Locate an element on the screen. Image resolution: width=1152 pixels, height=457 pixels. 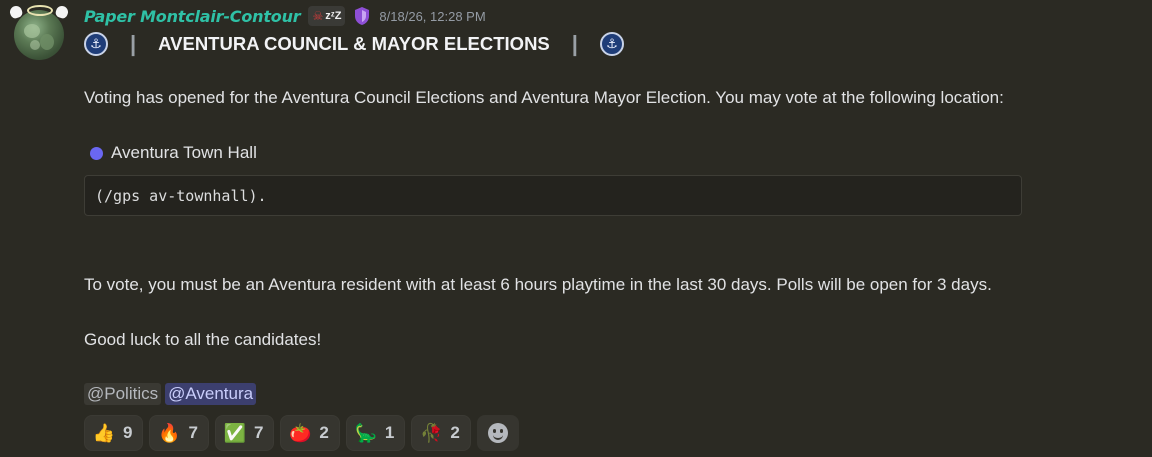
smiley-icon is located at coordinates (497, 433).